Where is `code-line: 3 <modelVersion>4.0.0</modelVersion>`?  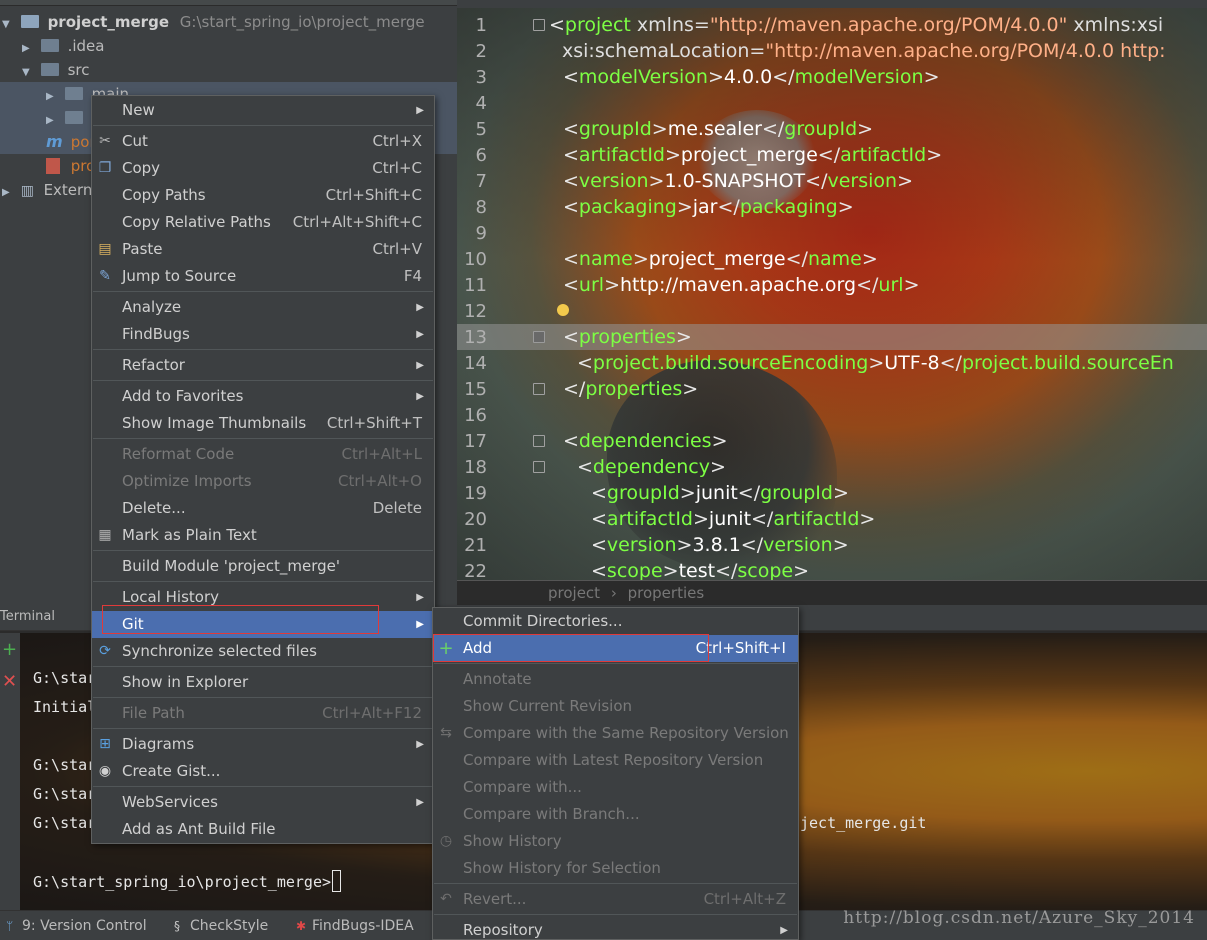 code-line: 3 <modelVersion>4.0.0</modelVersion> is located at coordinates (832, 77).